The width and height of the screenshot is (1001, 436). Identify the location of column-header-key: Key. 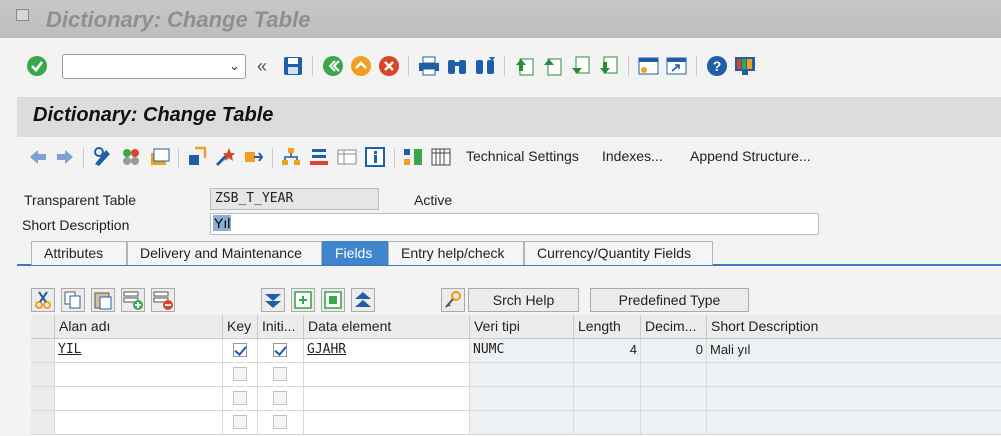
(240, 327).